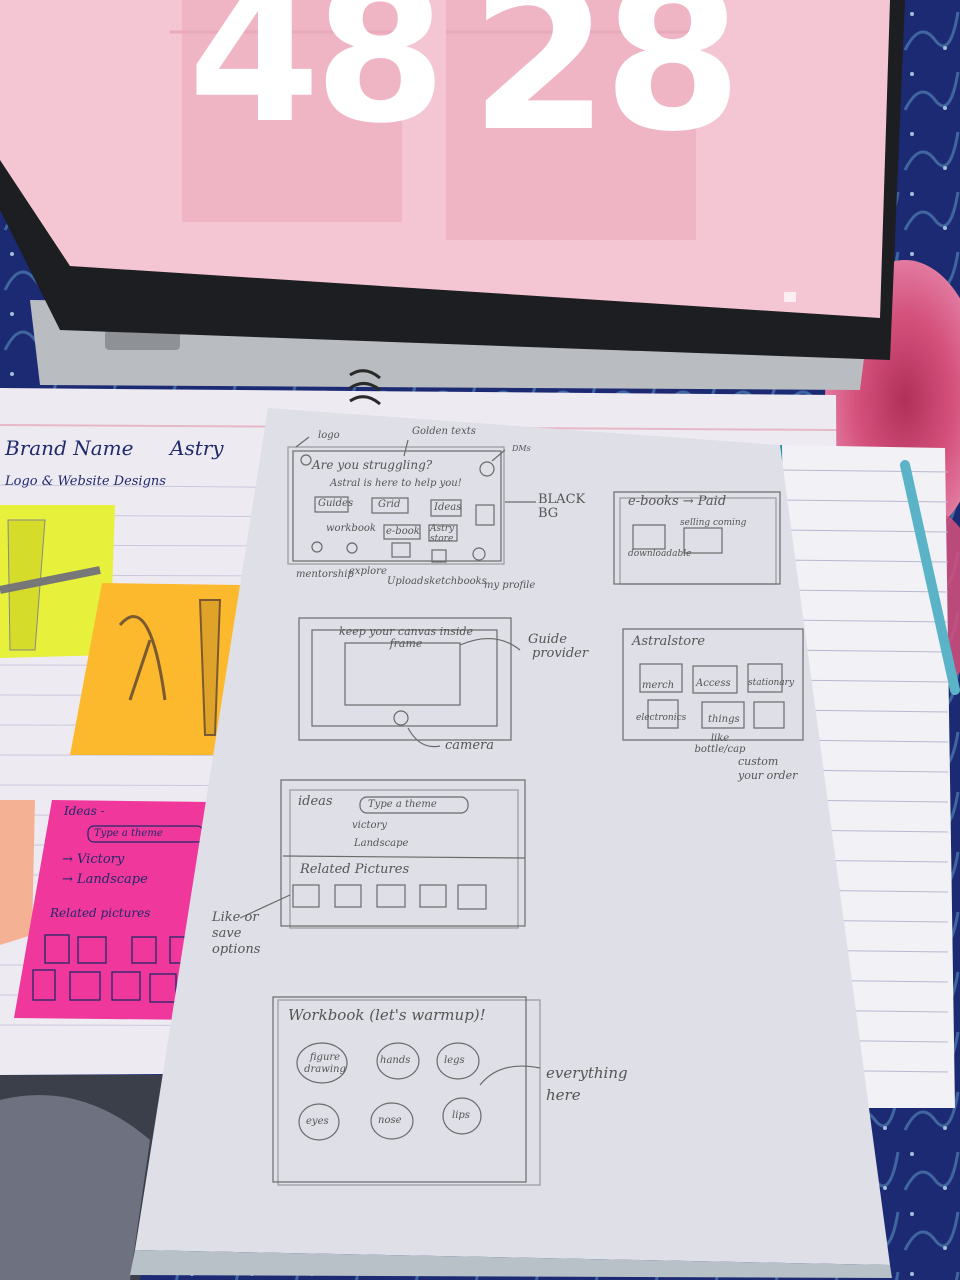 This screenshot has height=1280, width=960. I want to click on workbook-nose: nose, so click(390, 1120).